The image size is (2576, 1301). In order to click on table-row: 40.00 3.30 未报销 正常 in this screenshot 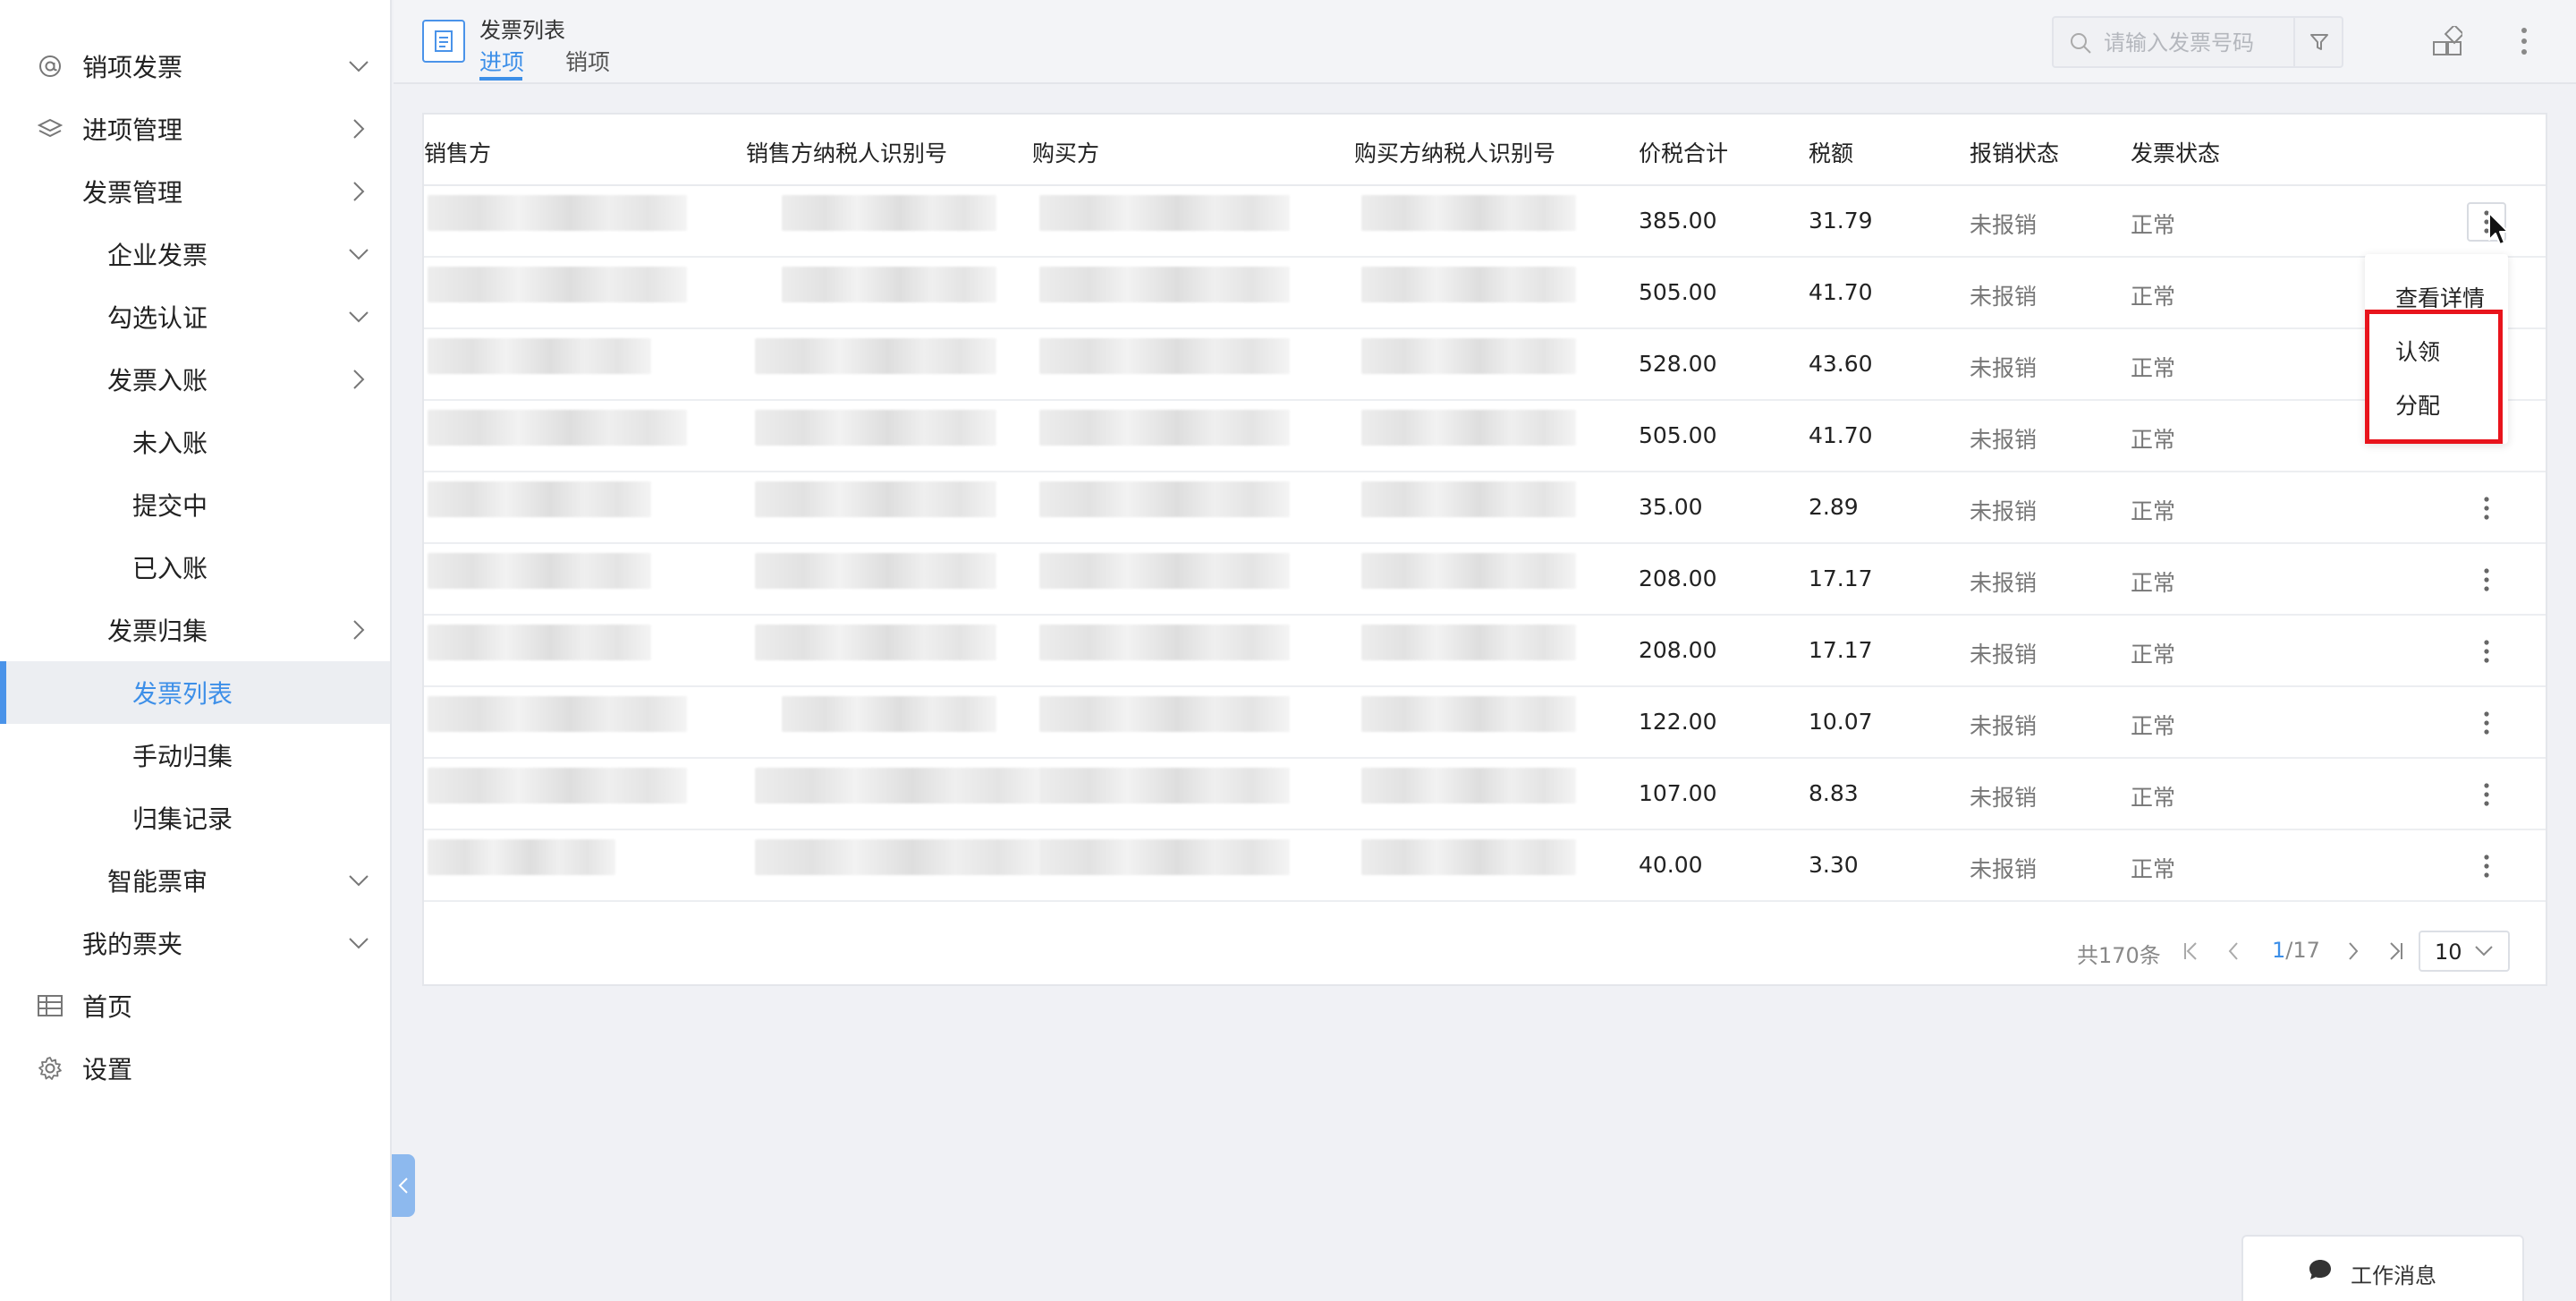, I will do `click(1485, 866)`.